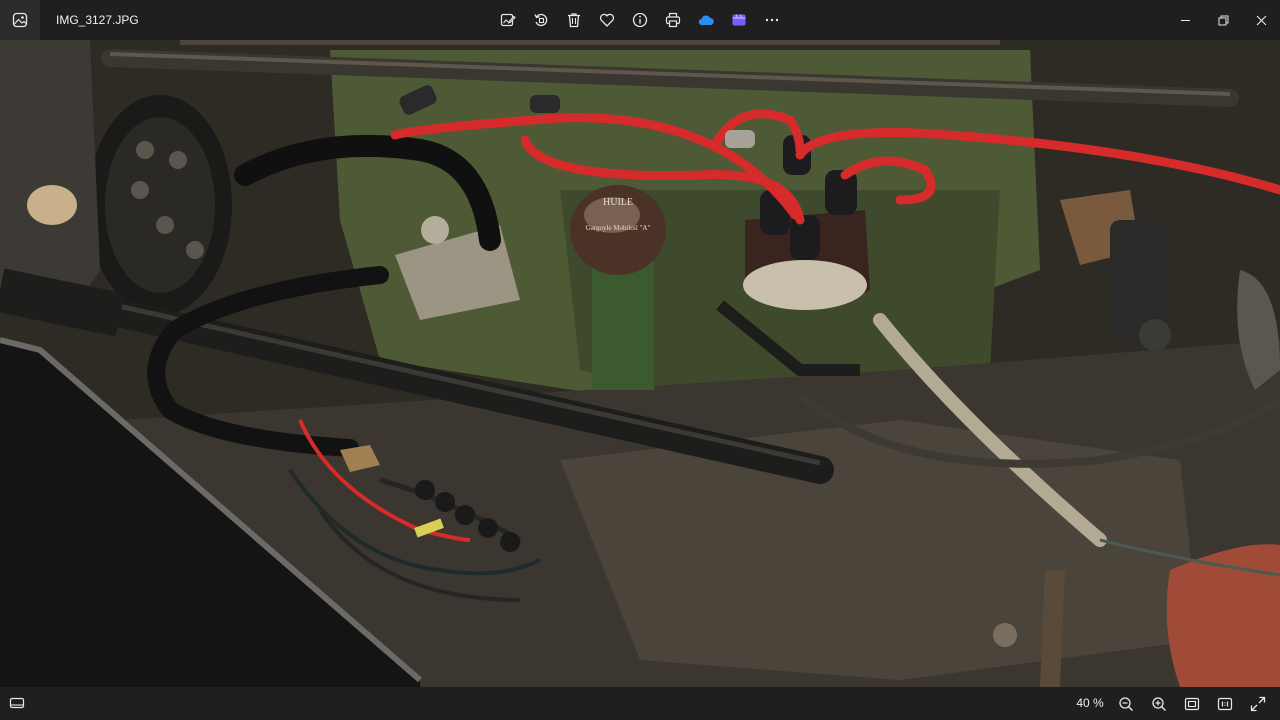  Describe the element at coordinates (618, 202) in the screenshot. I see `cap-label-huile: HUILE` at that location.